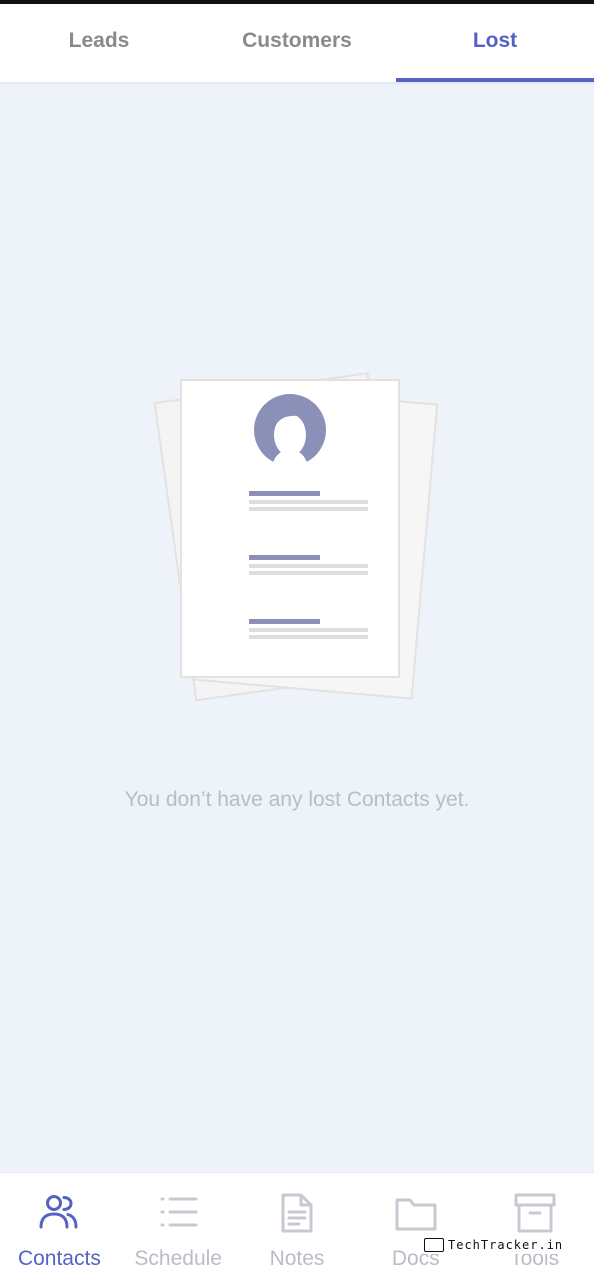 This screenshot has height=1280, width=594. I want to click on watermark: TechTracker.in, so click(494, 1245).